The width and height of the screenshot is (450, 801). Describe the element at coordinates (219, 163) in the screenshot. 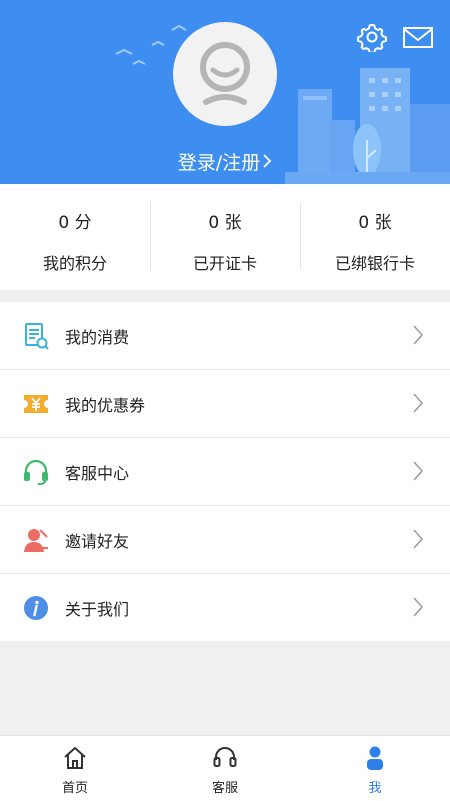

I see `login-register-label: 登录/注册` at that location.